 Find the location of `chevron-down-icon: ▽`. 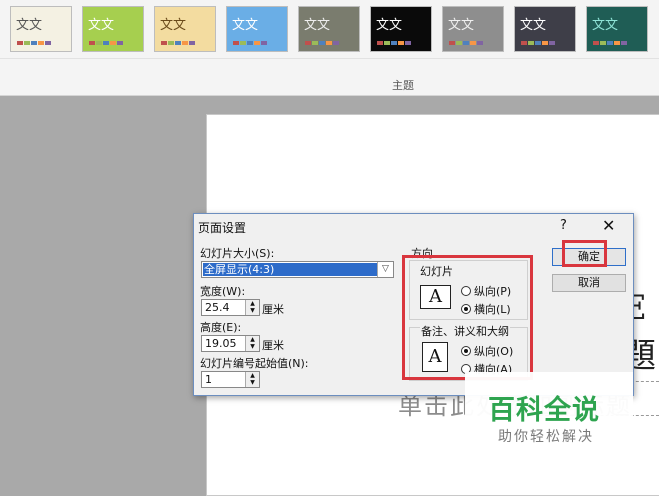

chevron-down-icon: ▽ is located at coordinates (385, 269).